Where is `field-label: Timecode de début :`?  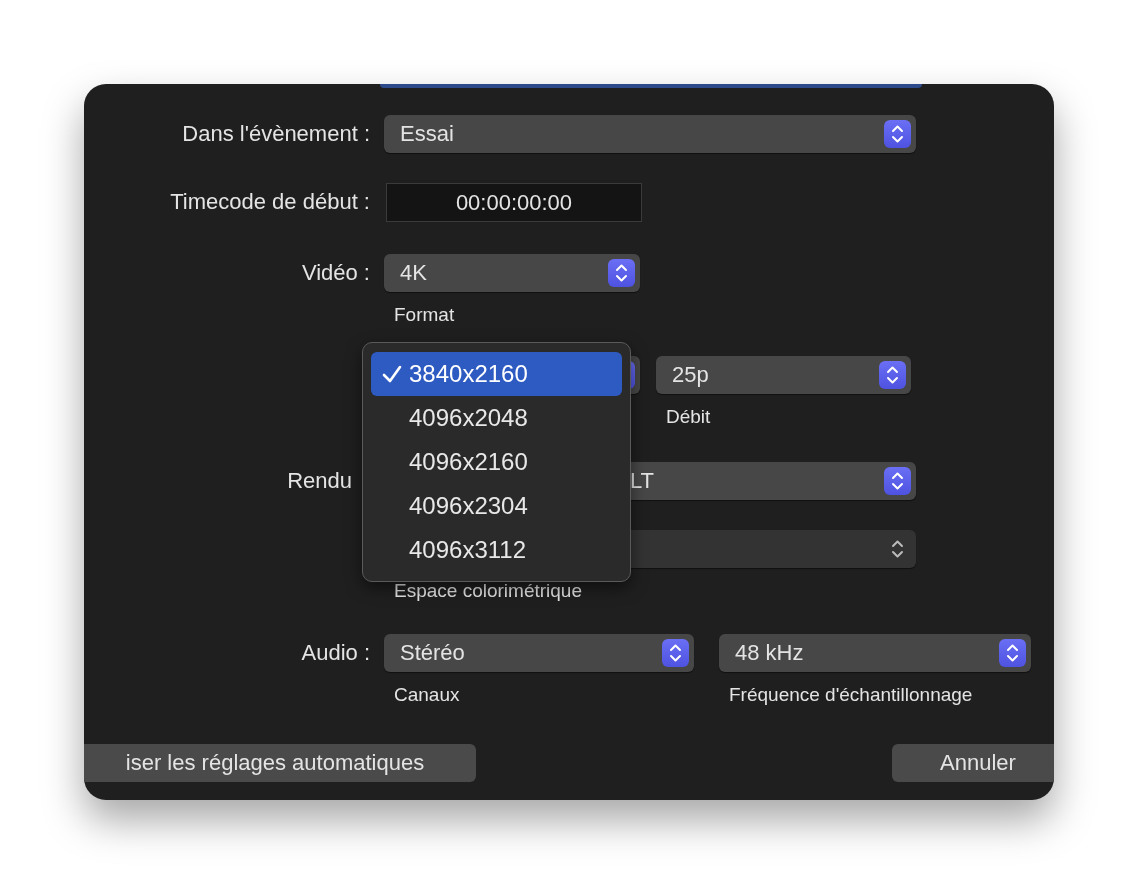
field-label: Timecode de début : is located at coordinates (270, 201).